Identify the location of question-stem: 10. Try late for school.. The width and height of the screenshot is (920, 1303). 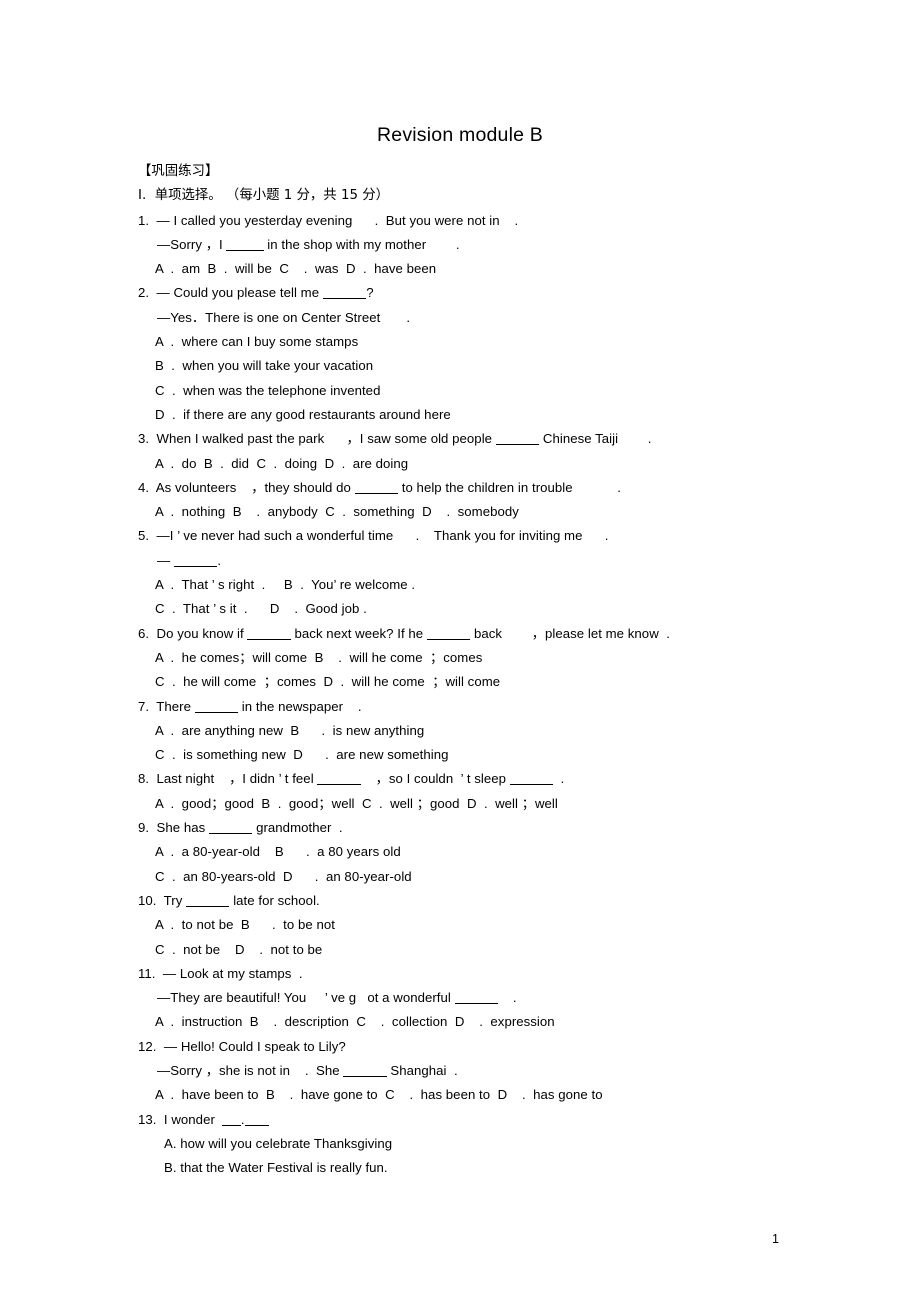
(229, 900).